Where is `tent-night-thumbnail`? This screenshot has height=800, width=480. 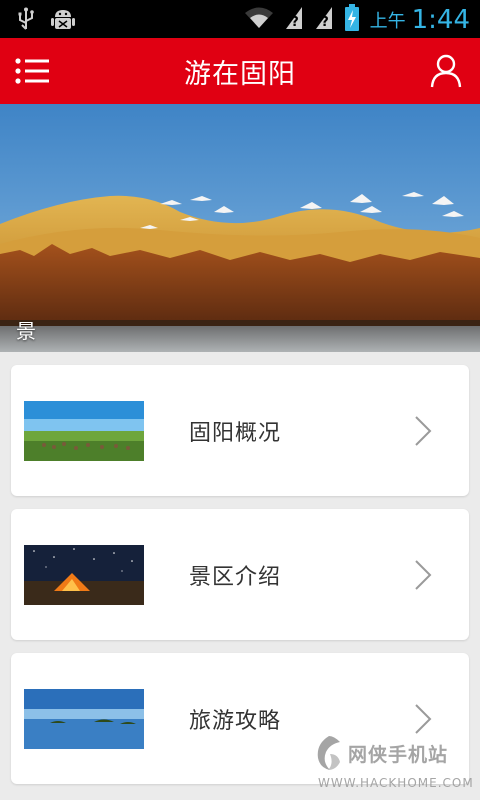
tent-night-thumbnail is located at coordinates (84, 575).